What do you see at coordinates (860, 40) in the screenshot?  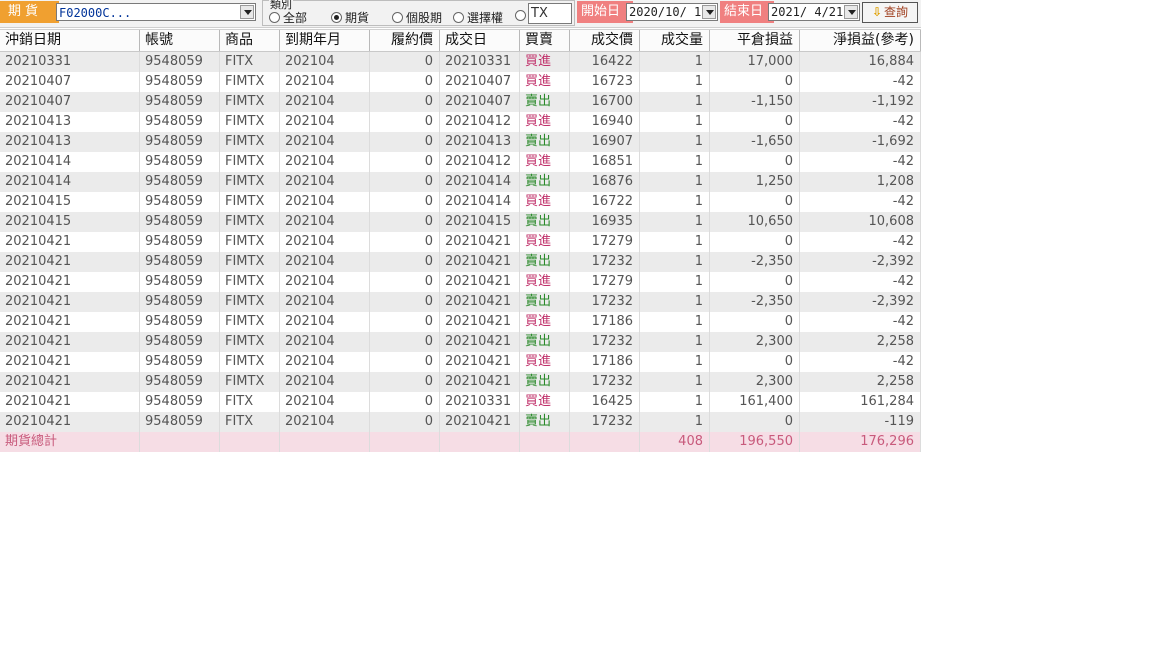 I see `col-header-net-pl: 淨損益(參考)` at bounding box center [860, 40].